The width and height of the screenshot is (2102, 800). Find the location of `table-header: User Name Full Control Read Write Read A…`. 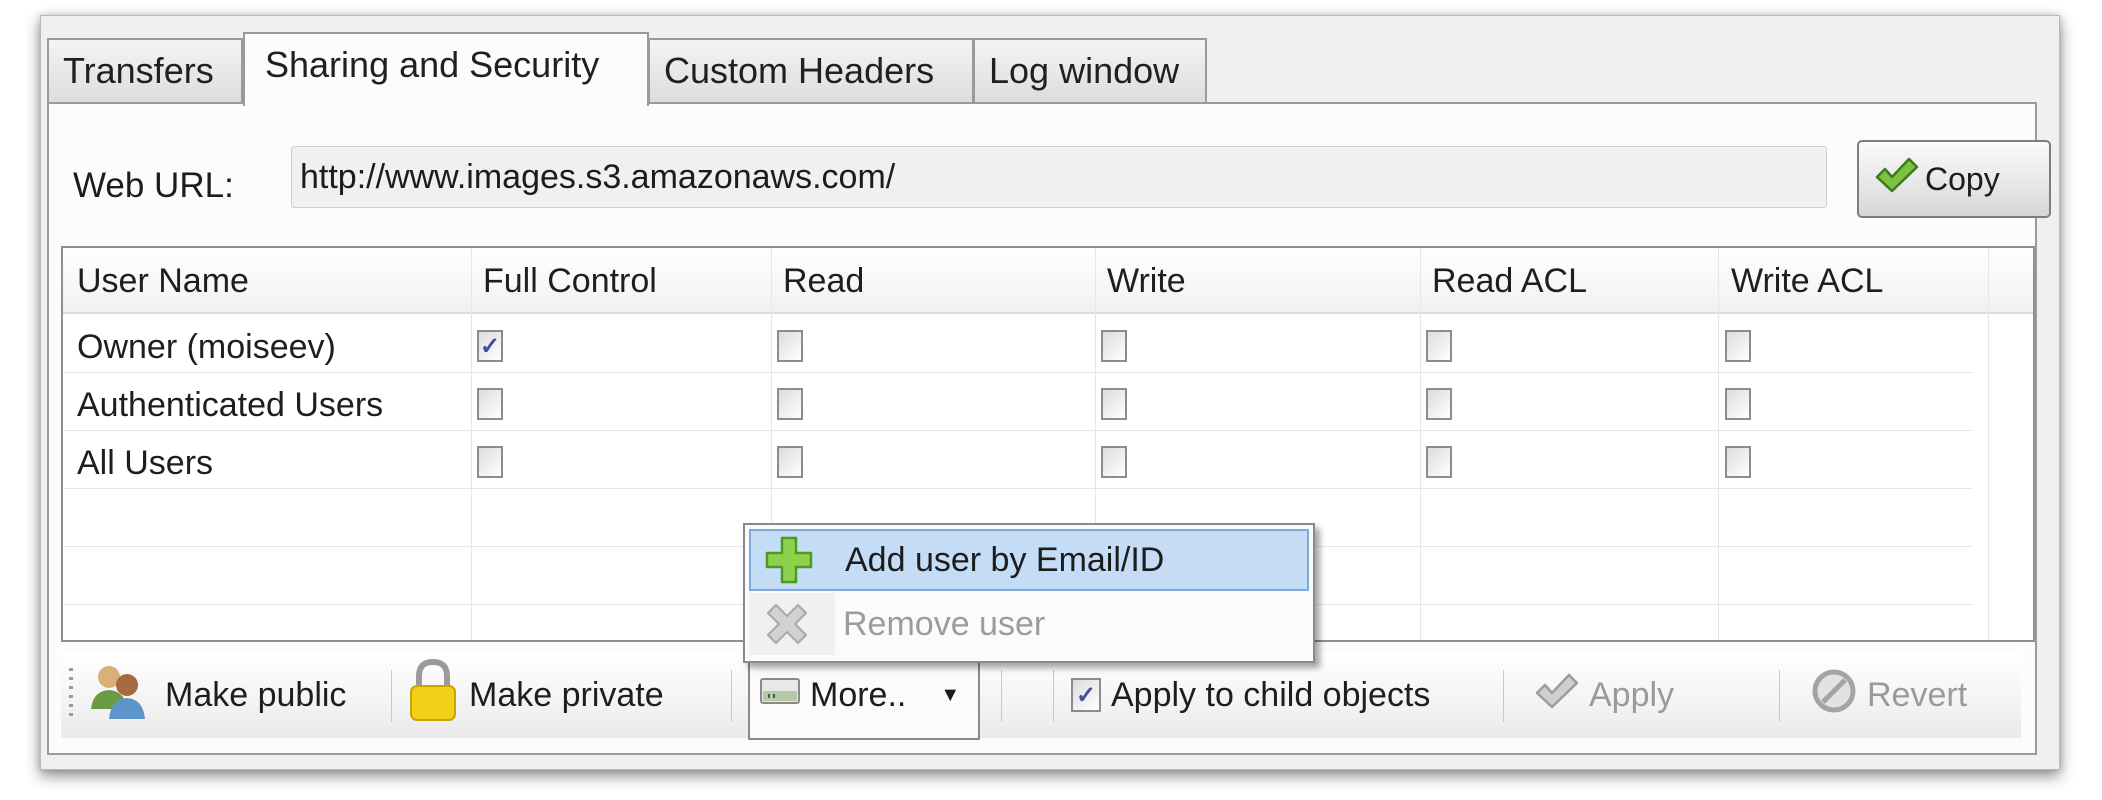

table-header: User Name Full Control Read Write Read A… is located at coordinates (1048, 281).